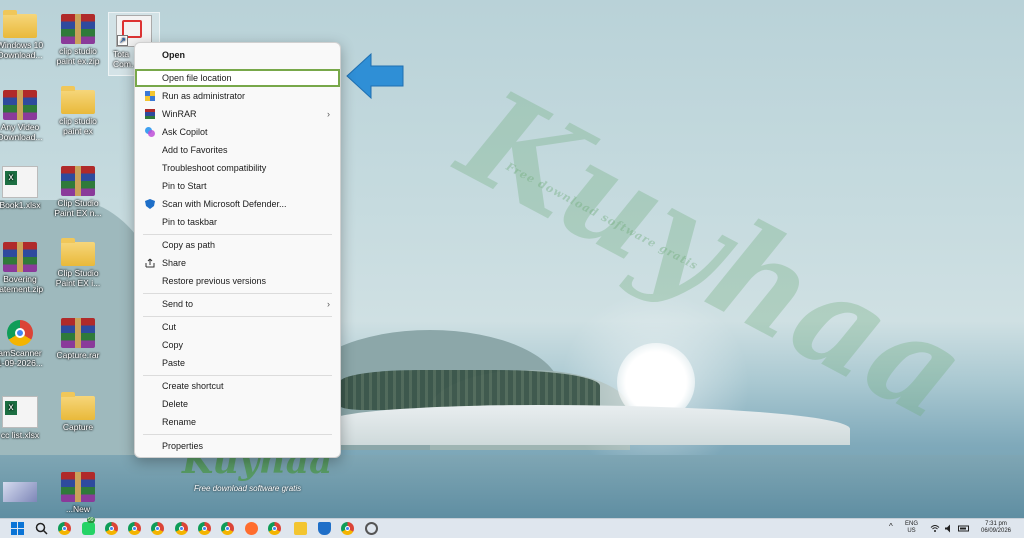 The width and height of the screenshot is (1024, 538). What do you see at coordinates (41, 528) in the screenshot?
I see `search-icon` at bounding box center [41, 528].